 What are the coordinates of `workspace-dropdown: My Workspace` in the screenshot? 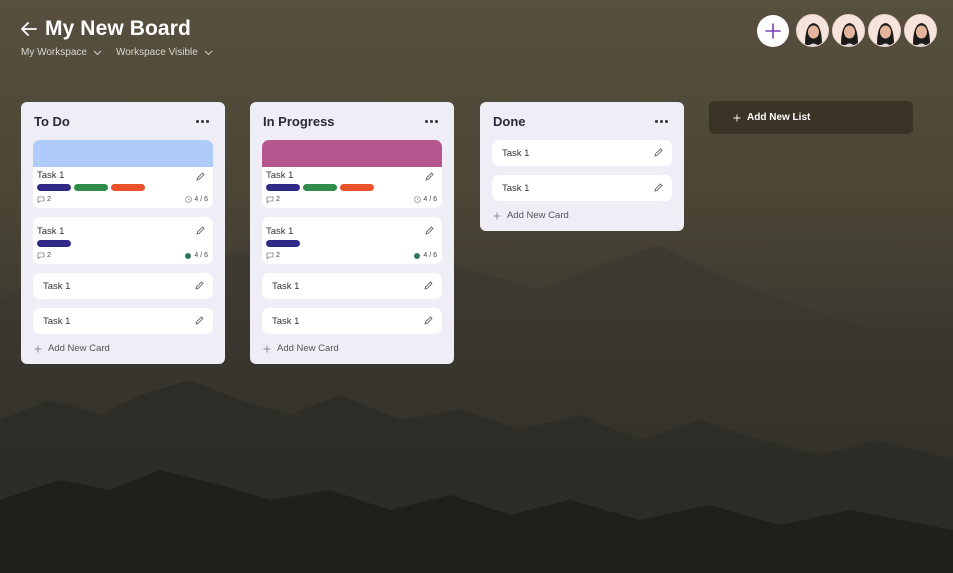 It's located at (61, 52).